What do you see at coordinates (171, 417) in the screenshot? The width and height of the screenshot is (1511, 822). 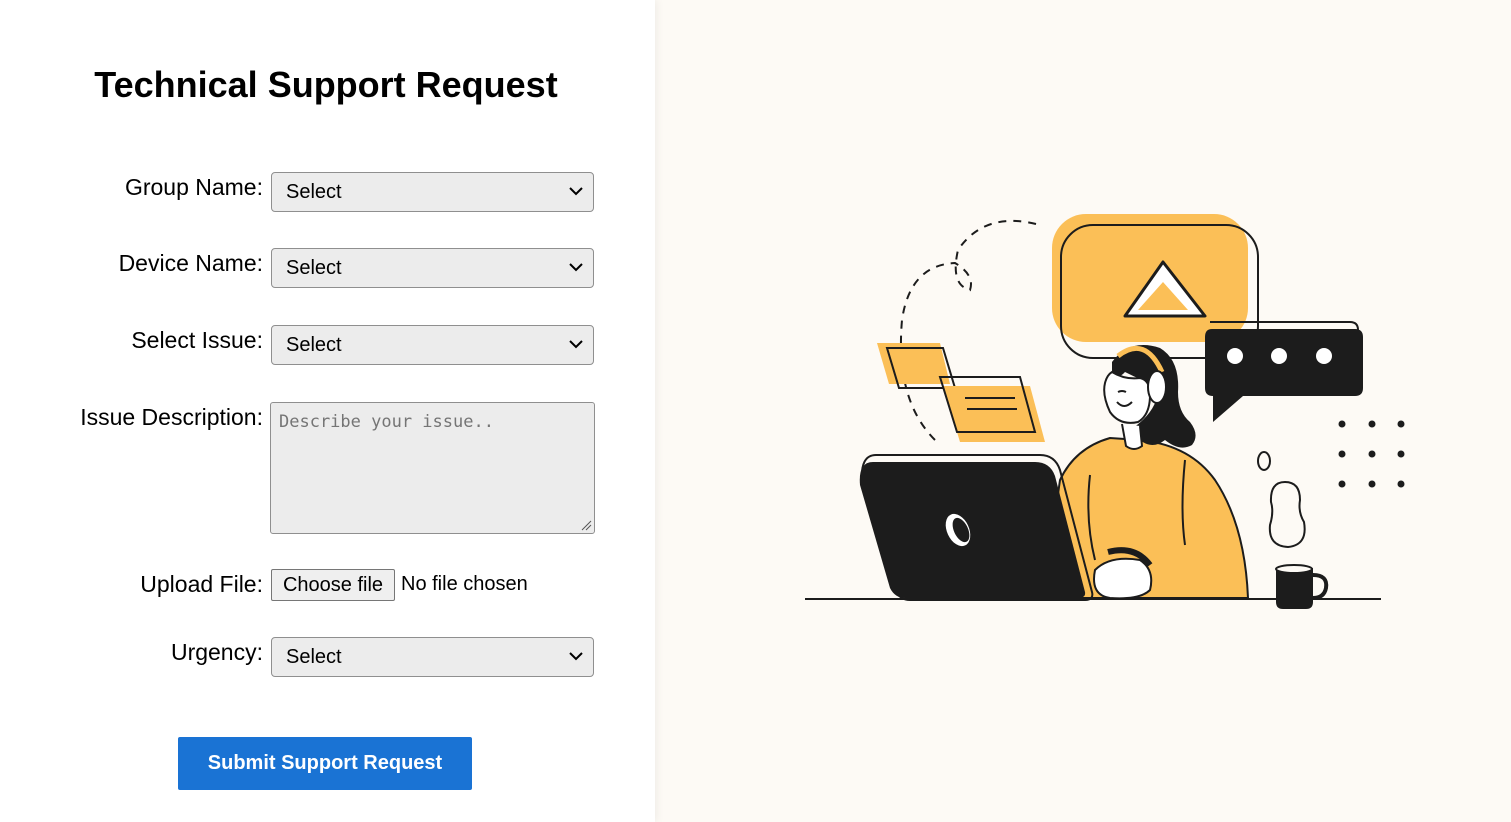 I see `issue-description-label: Issue Description:` at bounding box center [171, 417].